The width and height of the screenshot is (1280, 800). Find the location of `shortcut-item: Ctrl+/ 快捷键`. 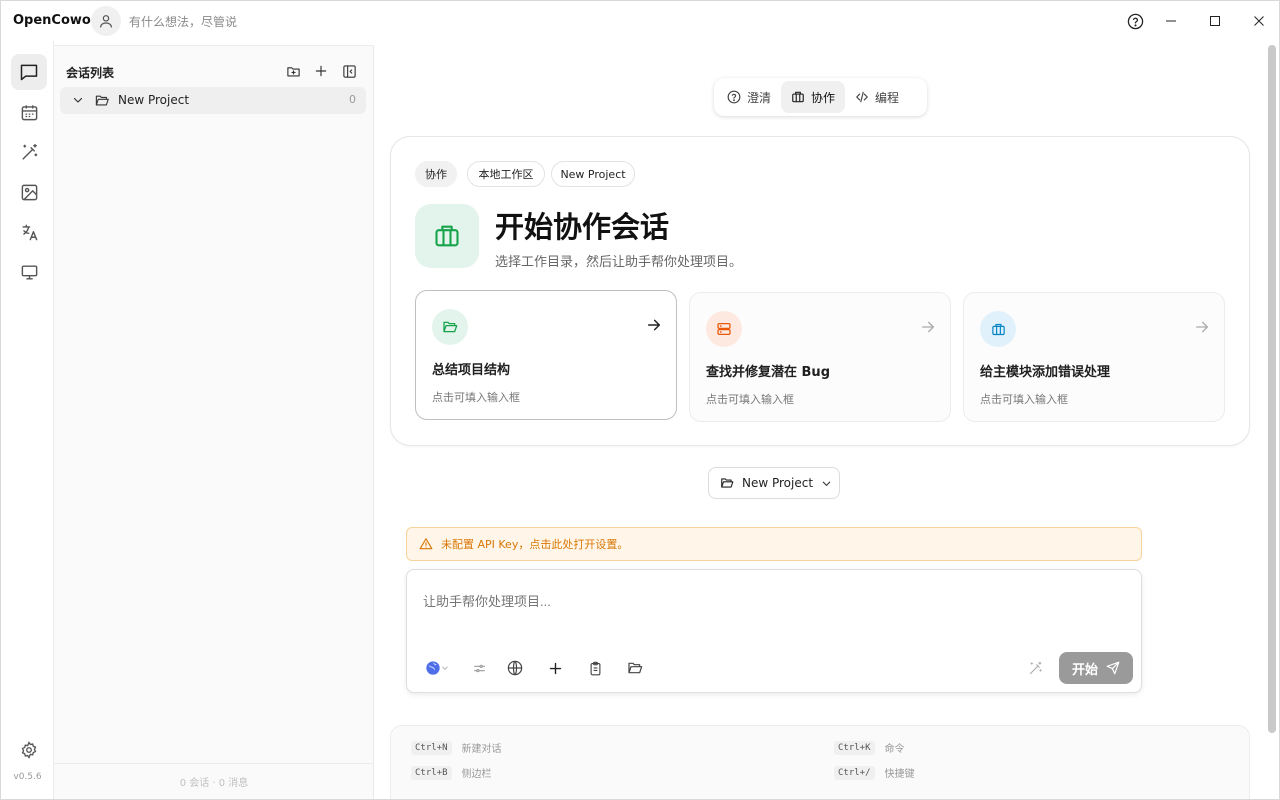

shortcut-item: Ctrl+/ 快捷键 is located at coordinates (874, 772).